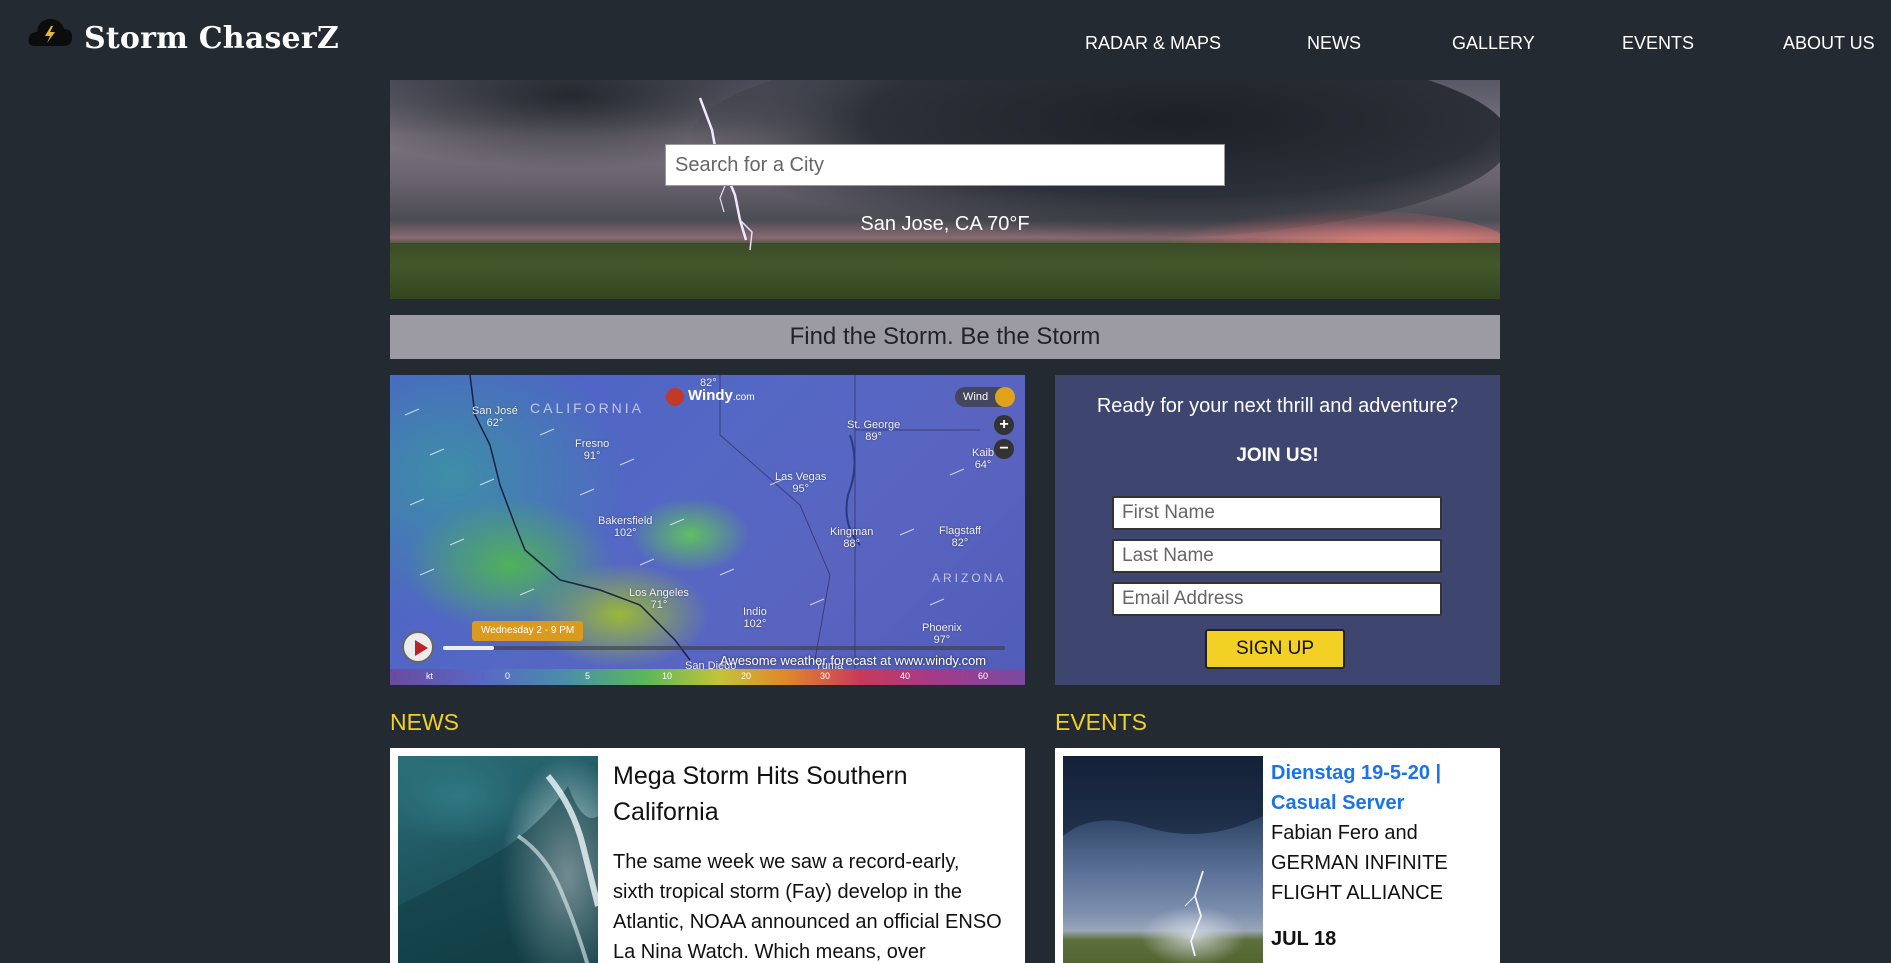 This screenshot has width=1891, height=963. Describe the element at coordinates (801, 483) in the screenshot. I see `map-city-label: Las Vegas 95°` at that location.